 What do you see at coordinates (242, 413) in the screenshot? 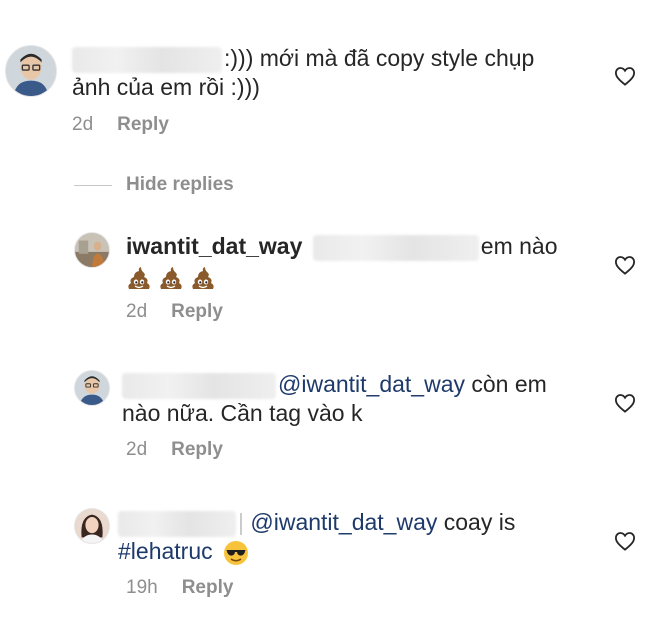
I see `comment-text: nào nữa. Cần tag vào k` at bounding box center [242, 413].